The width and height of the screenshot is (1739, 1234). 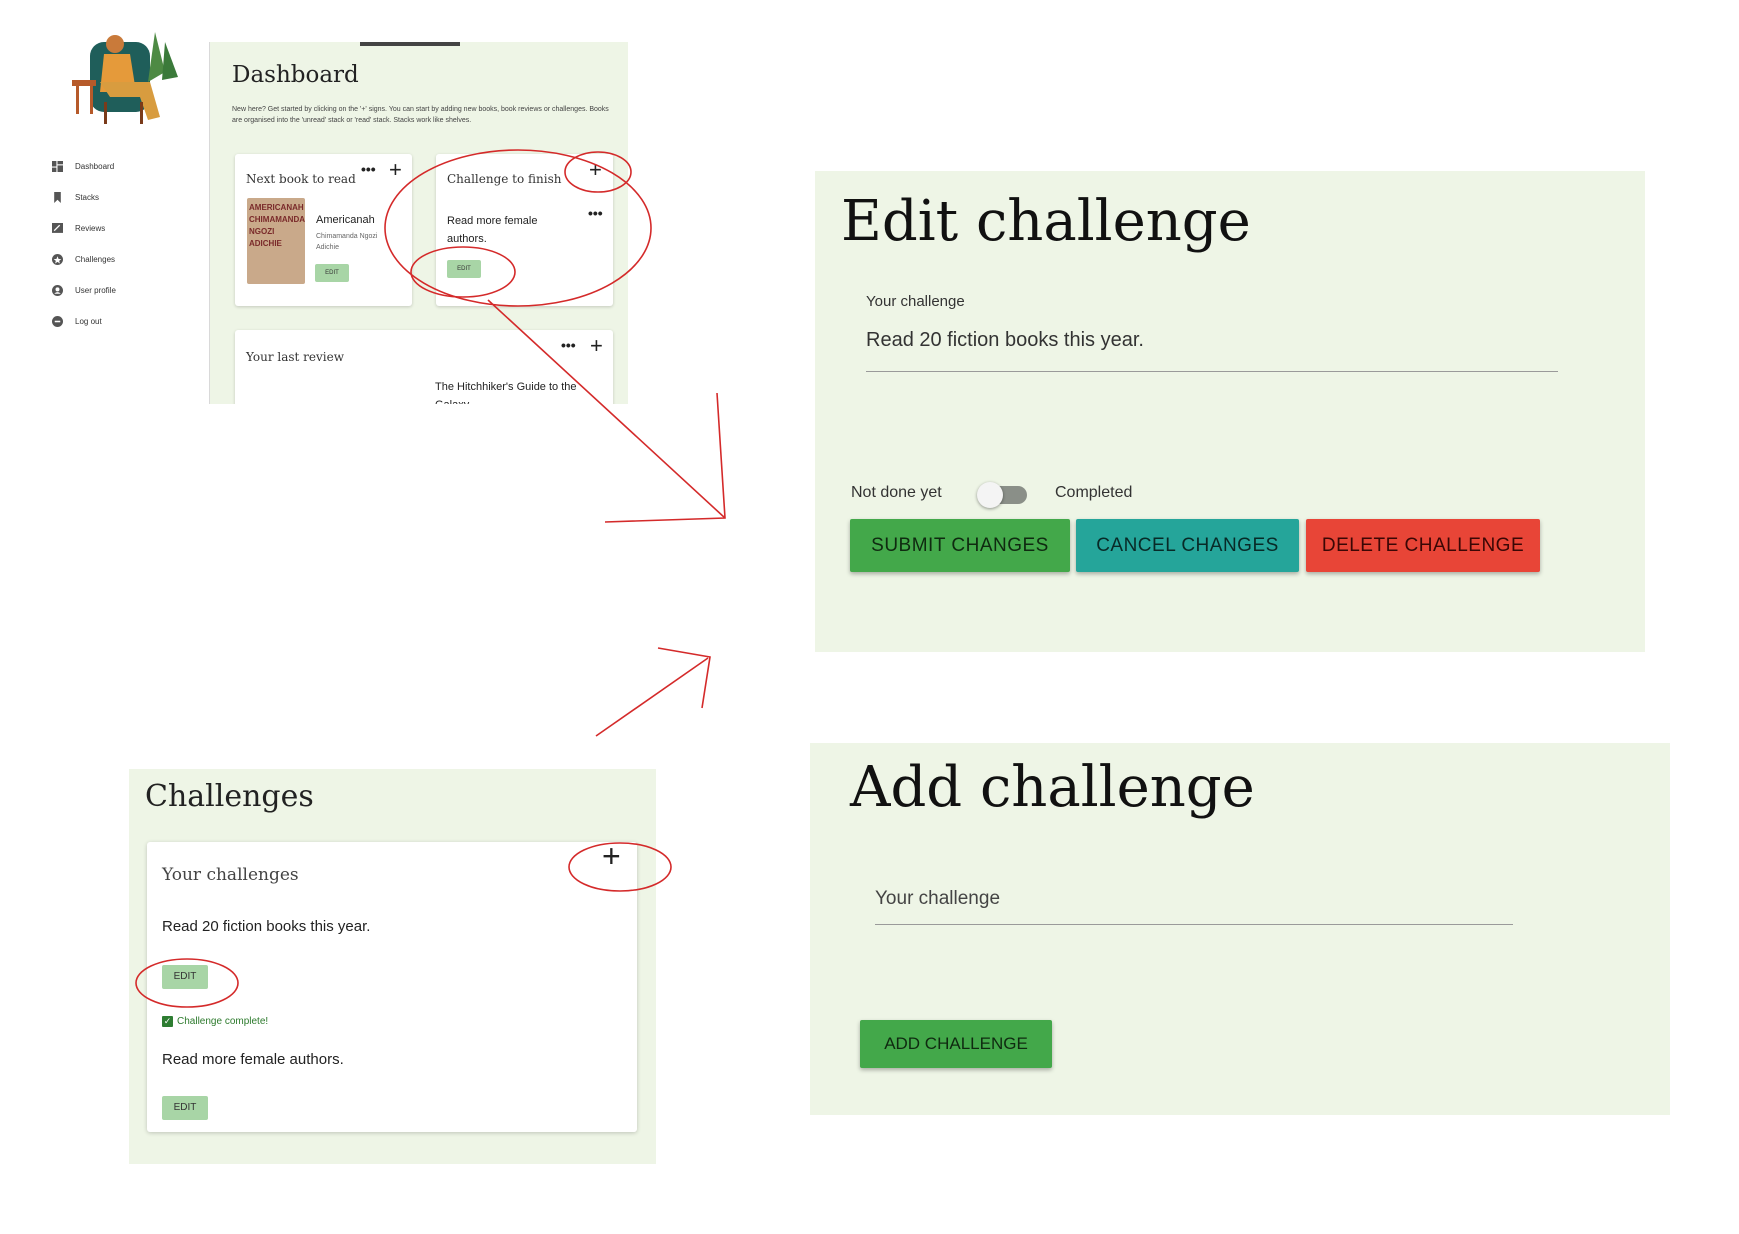 What do you see at coordinates (345, 220) in the screenshot?
I see `book-title: Americanah` at bounding box center [345, 220].